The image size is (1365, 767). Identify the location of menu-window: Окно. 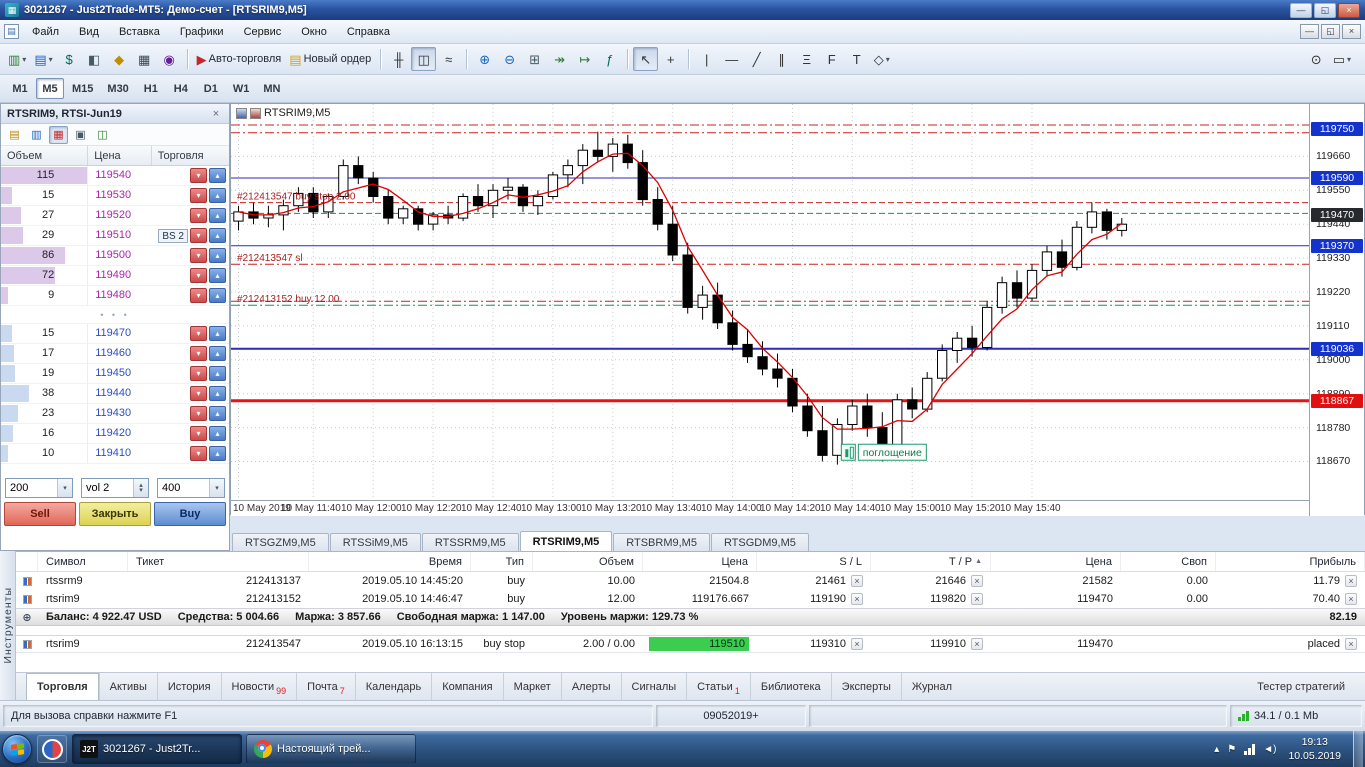
(314, 32).